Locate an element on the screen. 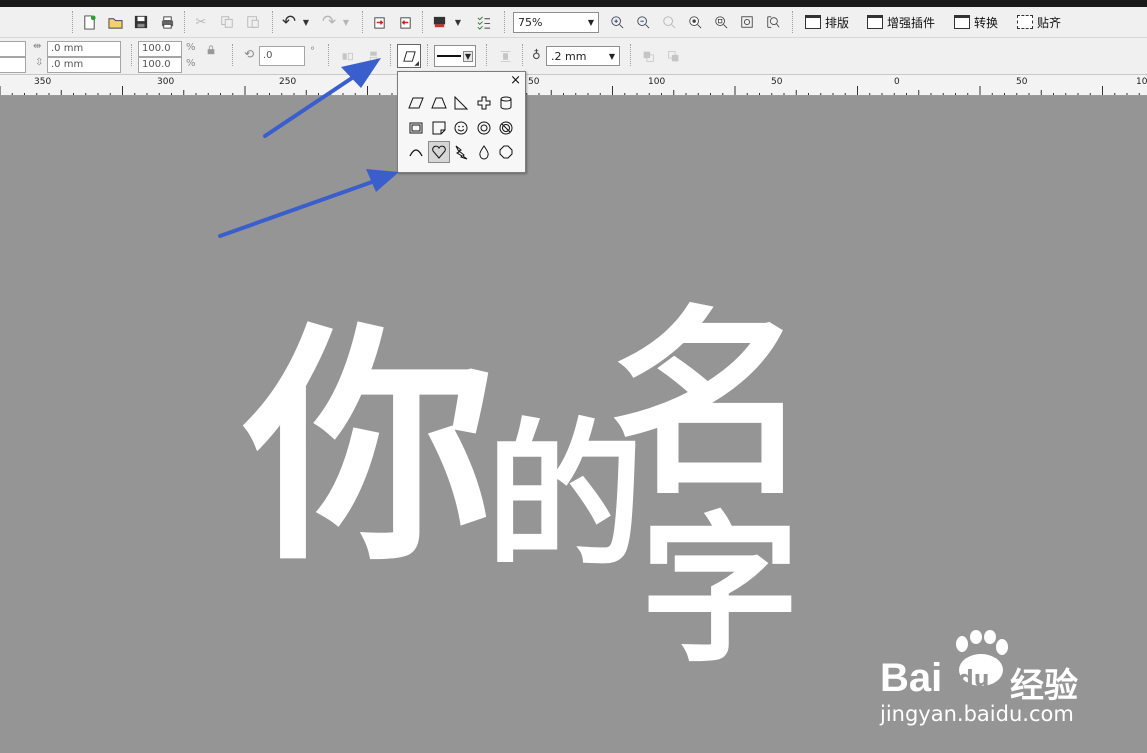 The width and height of the screenshot is (1147, 753). trapezoid-icon is located at coordinates (439, 103).